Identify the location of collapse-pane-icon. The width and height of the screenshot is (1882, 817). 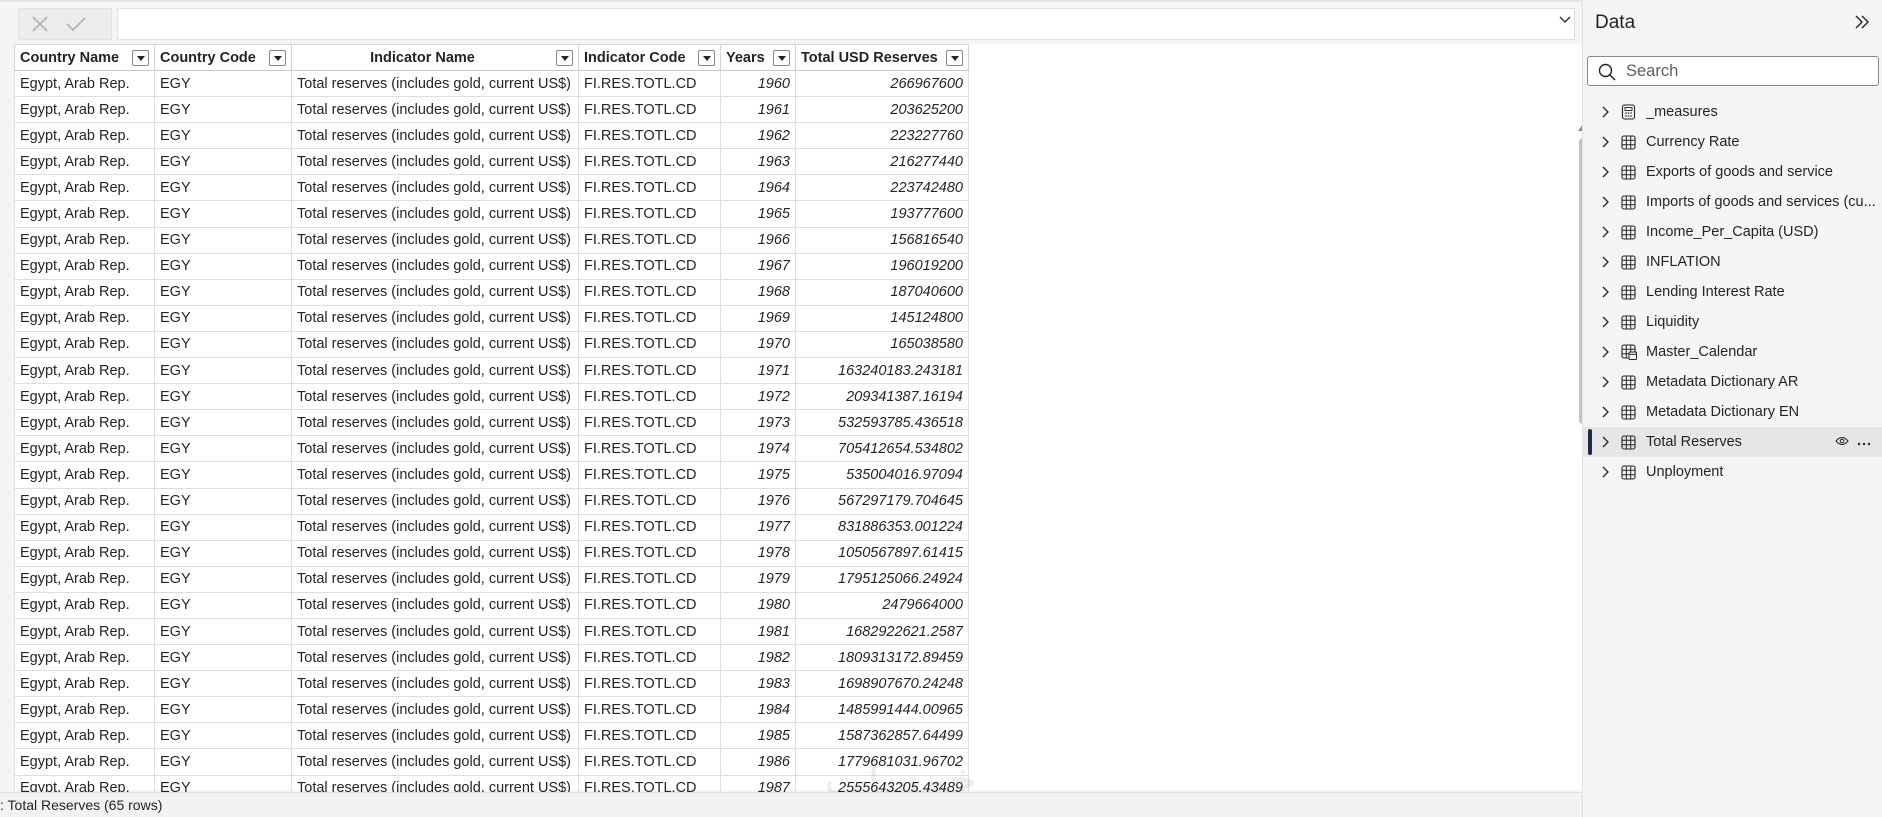
(1862, 24).